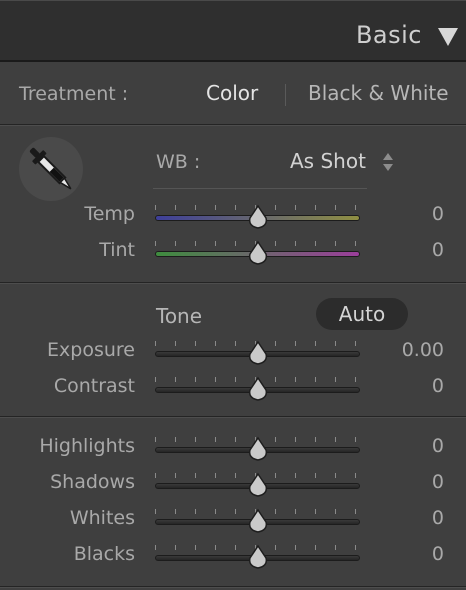 This screenshot has height=590, width=466. Describe the element at coordinates (404, 350) in the screenshot. I see `exposure-value: 0.00` at that location.